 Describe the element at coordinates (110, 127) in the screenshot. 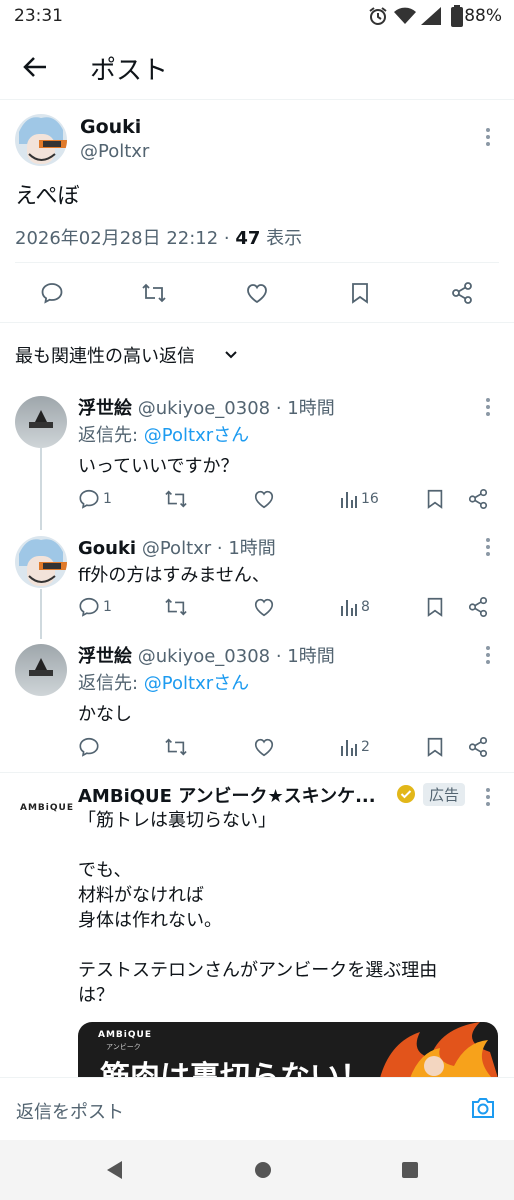

I see `post-display-name: Gouki` at that location.